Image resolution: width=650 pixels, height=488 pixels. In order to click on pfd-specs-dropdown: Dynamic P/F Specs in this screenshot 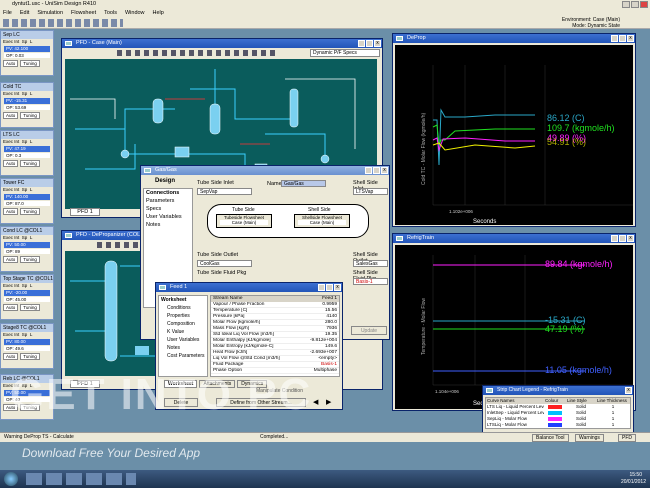, I will do `click(345, 53)`.